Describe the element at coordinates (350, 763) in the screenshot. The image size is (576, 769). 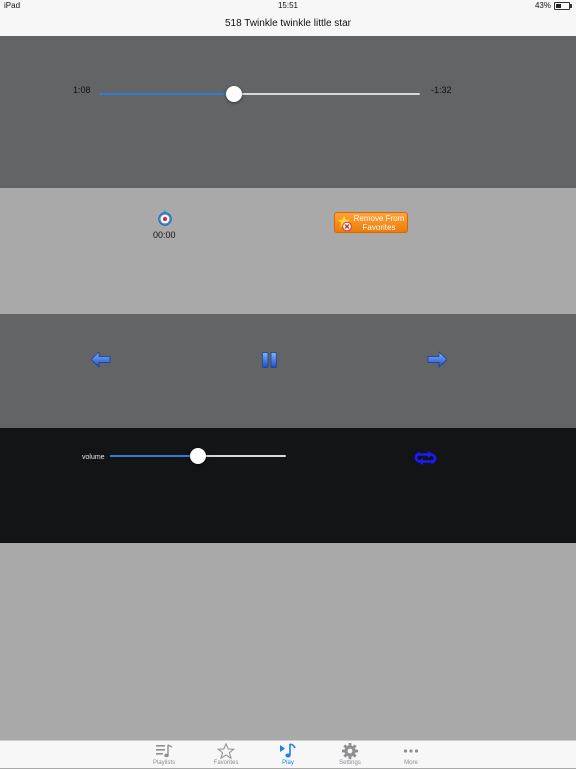
I see `tab-label-settings: Settings` at that location.